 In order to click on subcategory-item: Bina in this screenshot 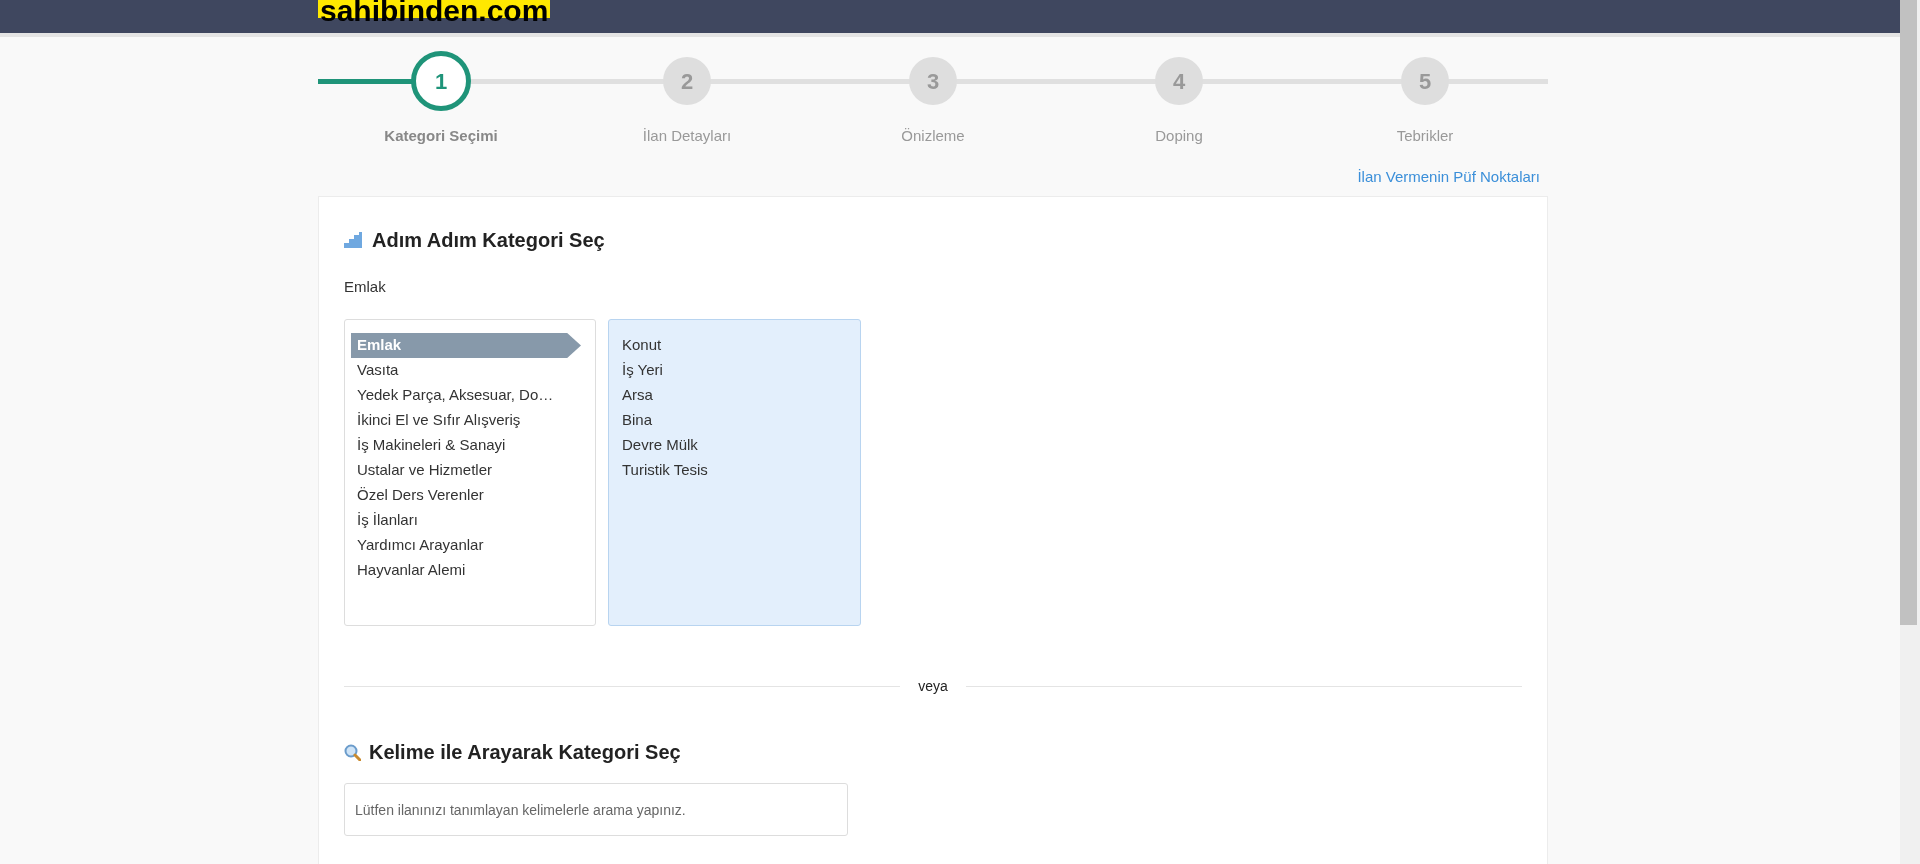, I will do `click(741, 420)`.